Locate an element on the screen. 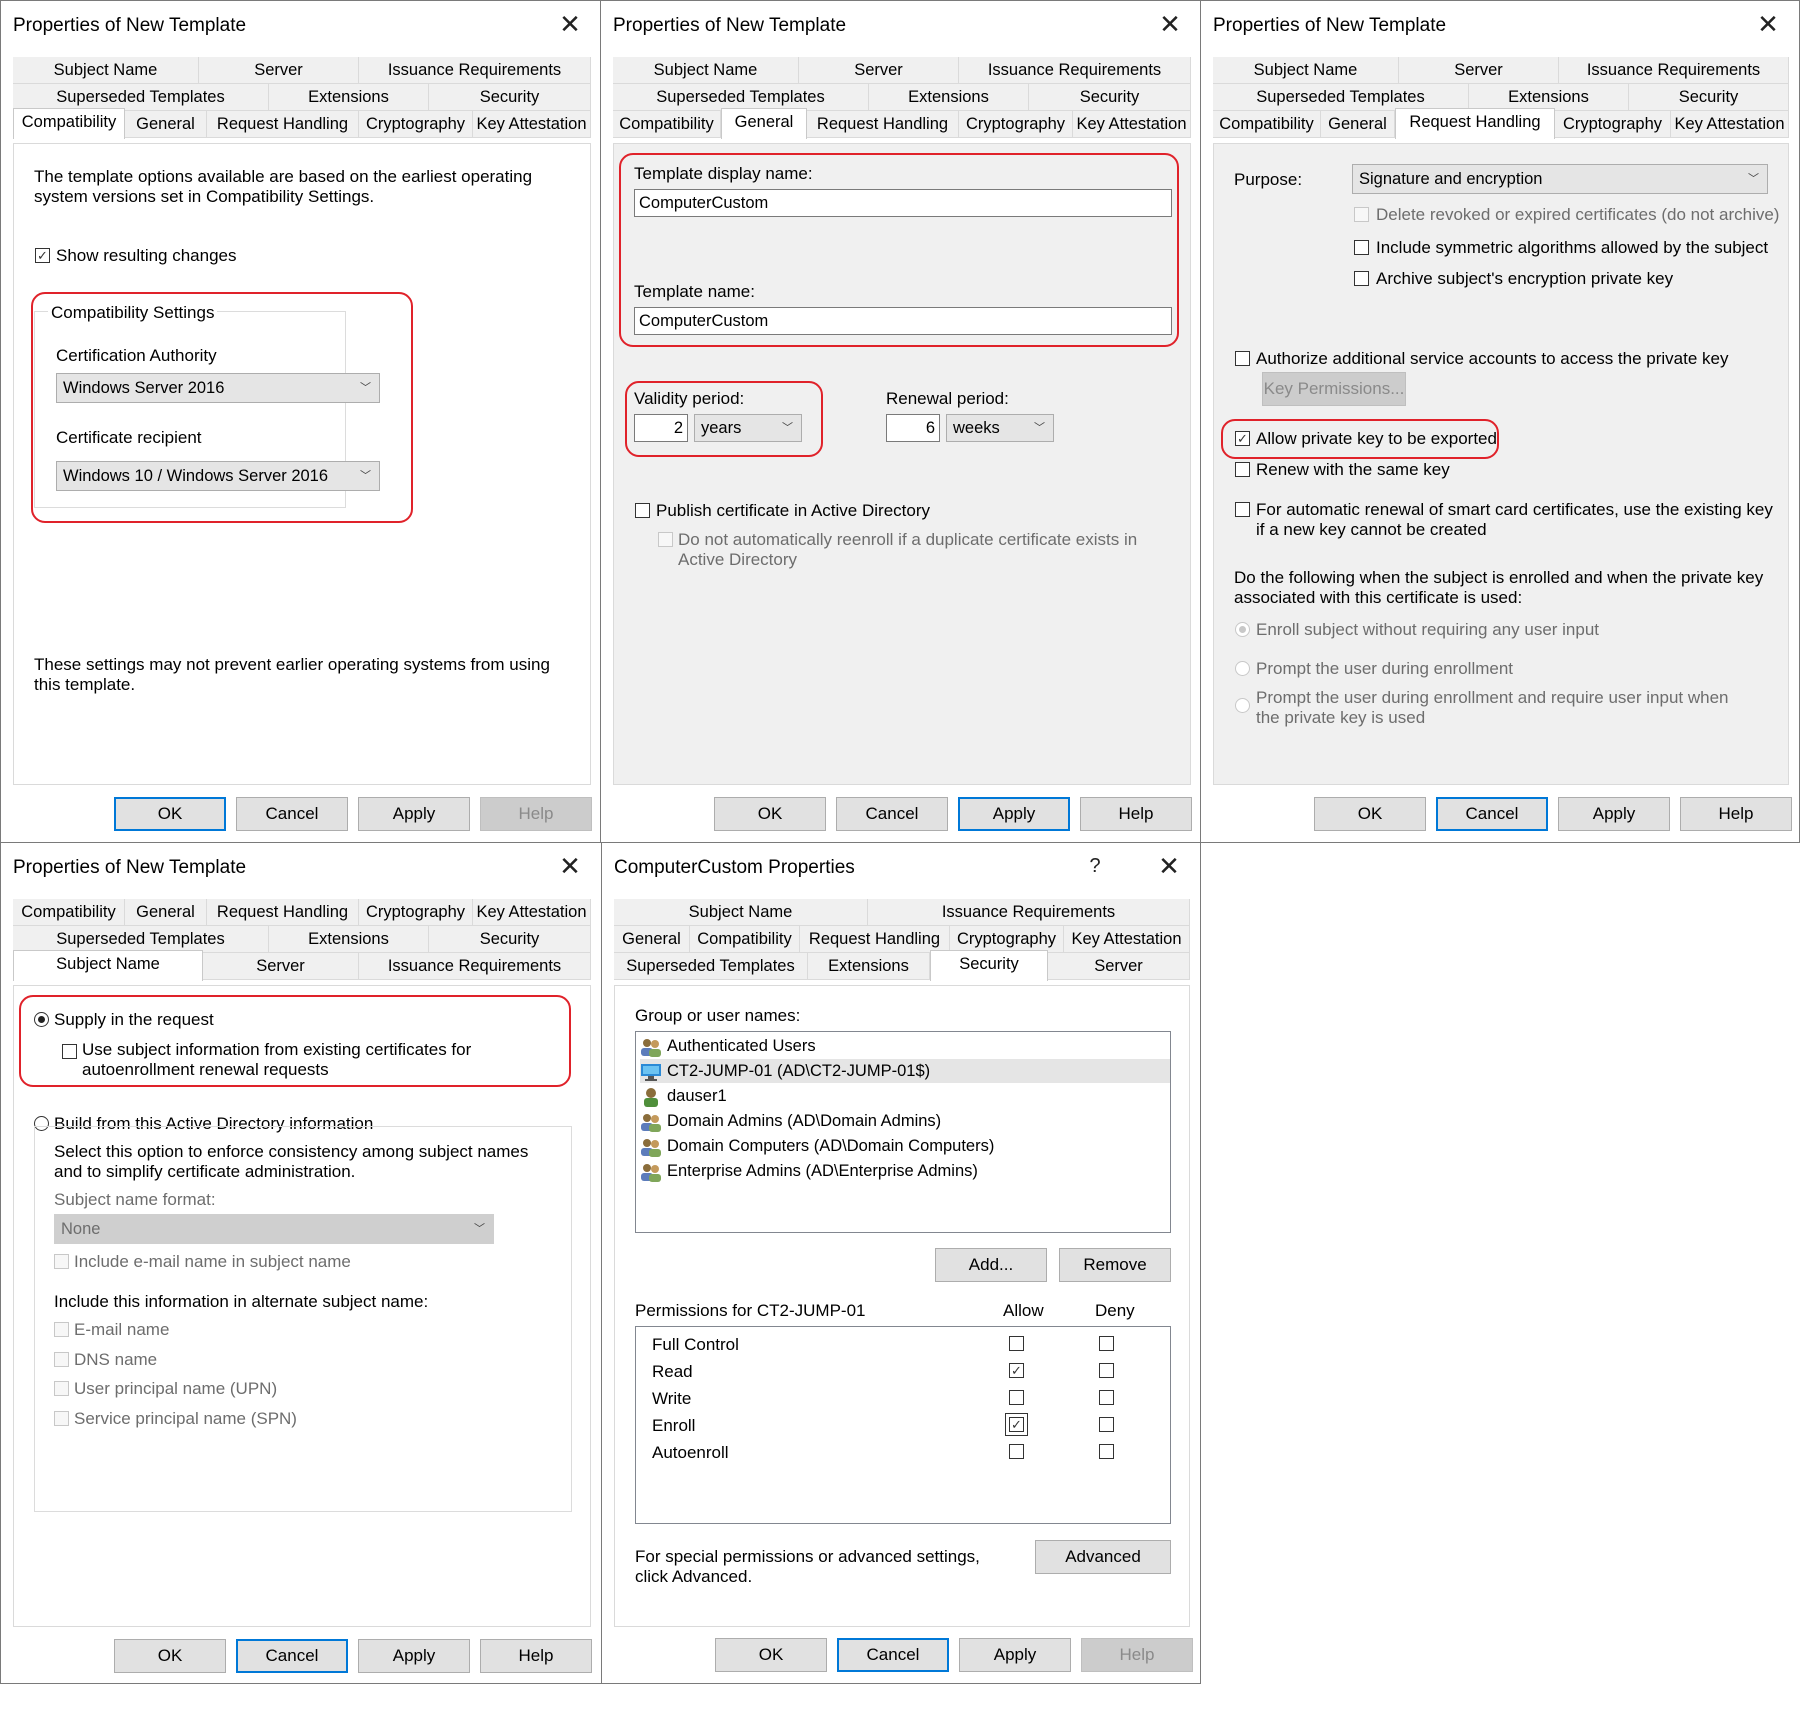 The height and width of the screenshot is (1715, 1800). list-item: dauser1 is located at coordinates (683, 1096).